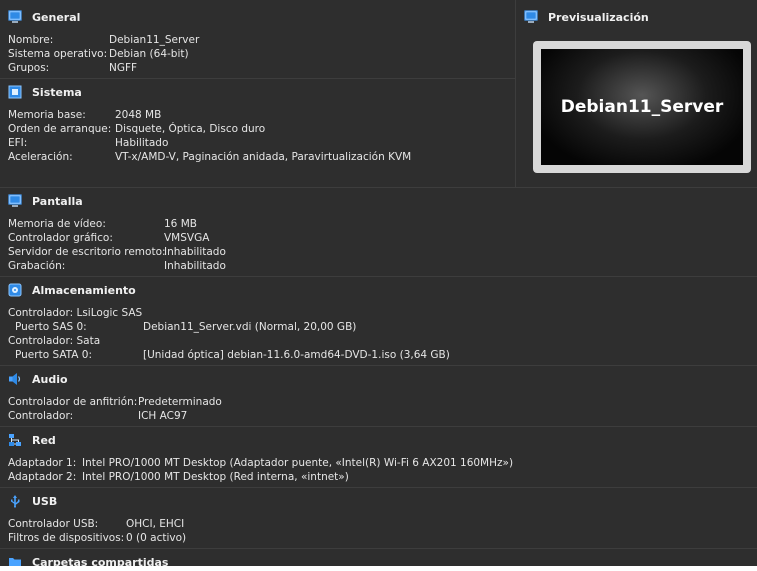 This screenshot has height=571, width=757. I want to click on info-key: Filtros de dispositivos:, so click(66, 538).